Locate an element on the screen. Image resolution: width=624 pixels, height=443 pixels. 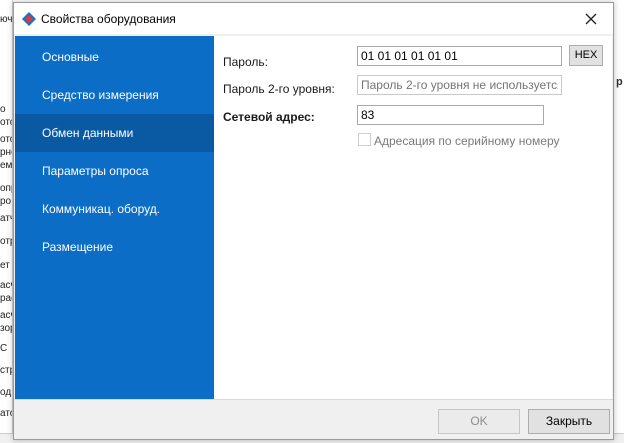
sidebar-item-label: Размещение is located at coordinates (77, 247).